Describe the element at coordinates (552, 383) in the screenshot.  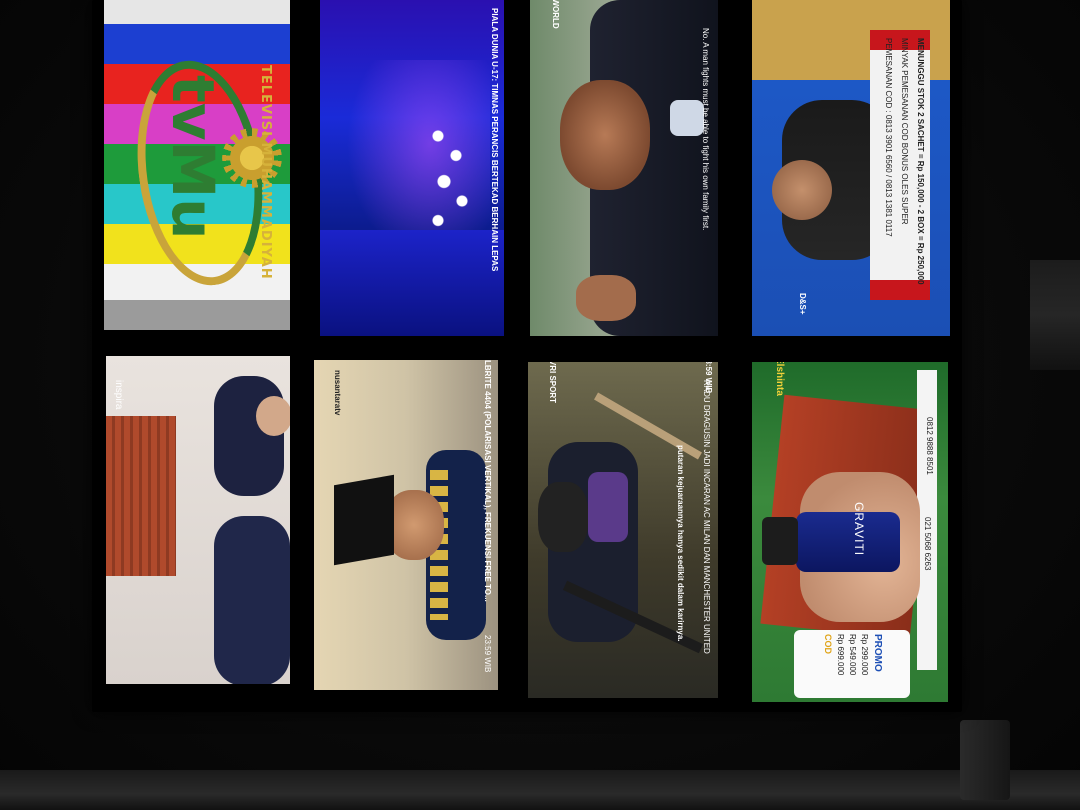
I see `sport-channel-logo: TVRI SPORT` at that location.